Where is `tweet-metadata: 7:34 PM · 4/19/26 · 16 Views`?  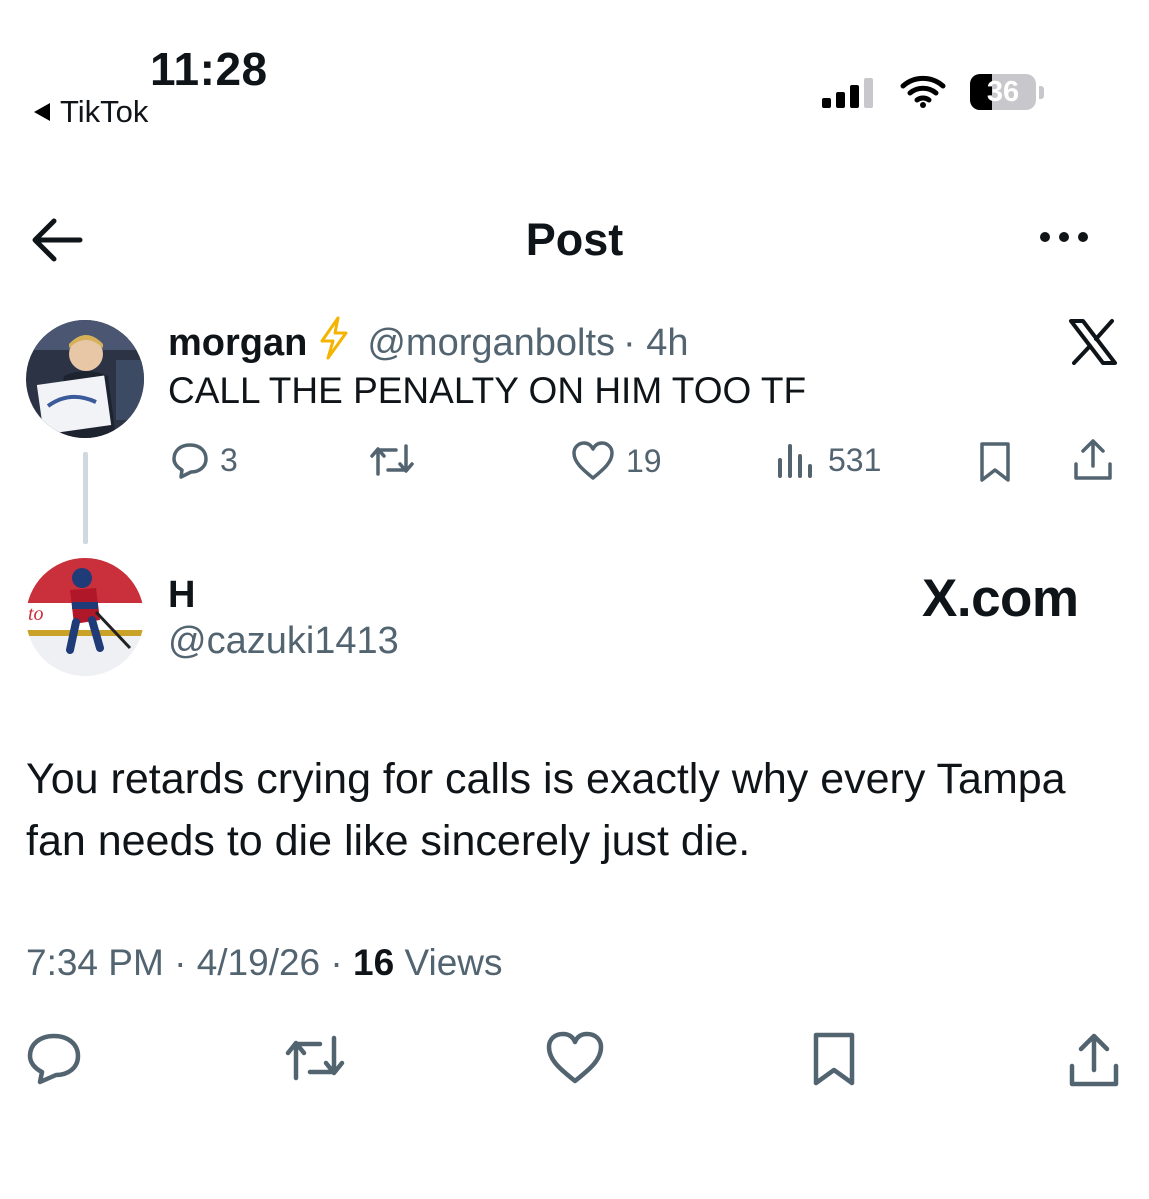
tweet-metadata: 7:34 PM · 4/19/26 · 16 Views is located at coordinates (264, 962).